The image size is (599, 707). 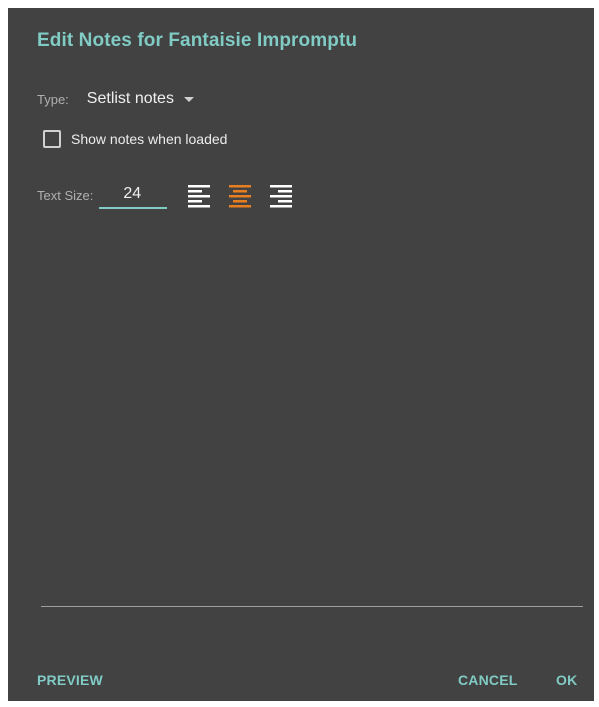 I want to click on align-center-icon, so click(x=240, y=196).